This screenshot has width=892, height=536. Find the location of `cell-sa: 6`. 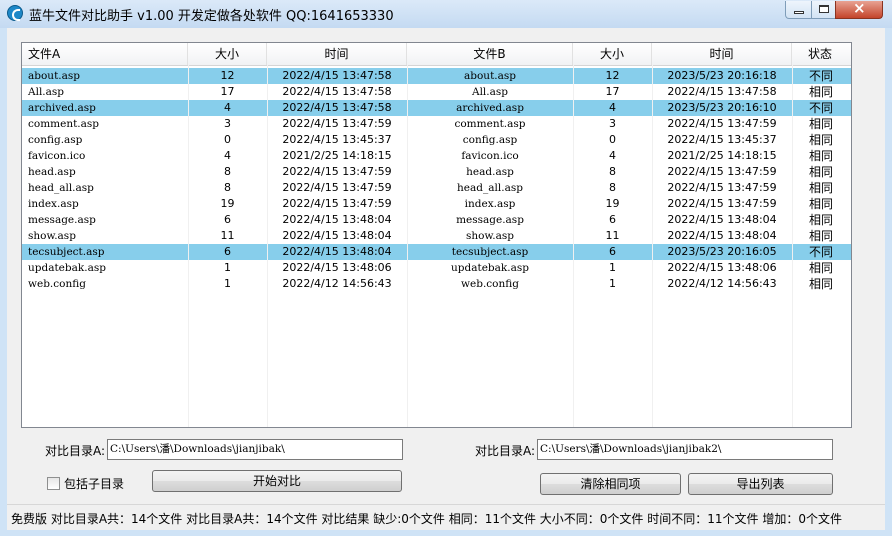

cell-sa: 6 is located at coordinates (227, 251).